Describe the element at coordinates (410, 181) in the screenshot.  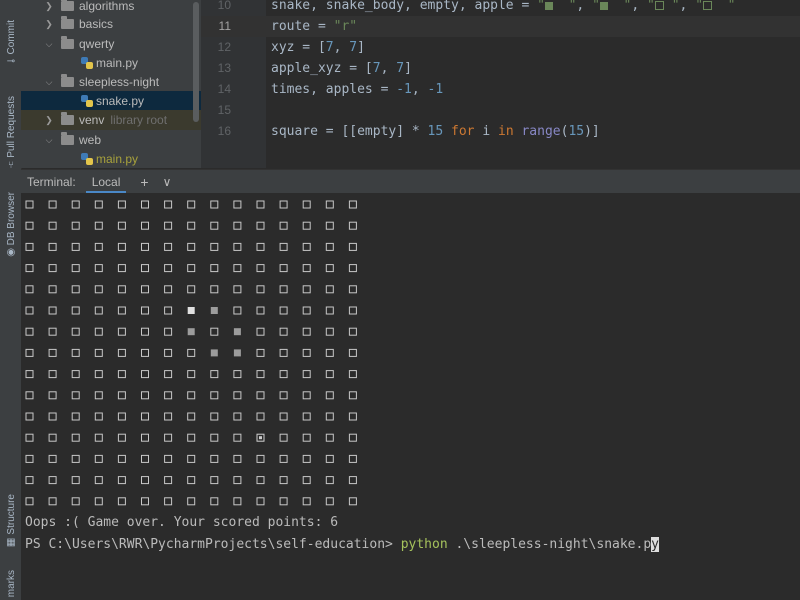
I see `terminal-tab-bar: Terminal: Local + ∨` at that location.